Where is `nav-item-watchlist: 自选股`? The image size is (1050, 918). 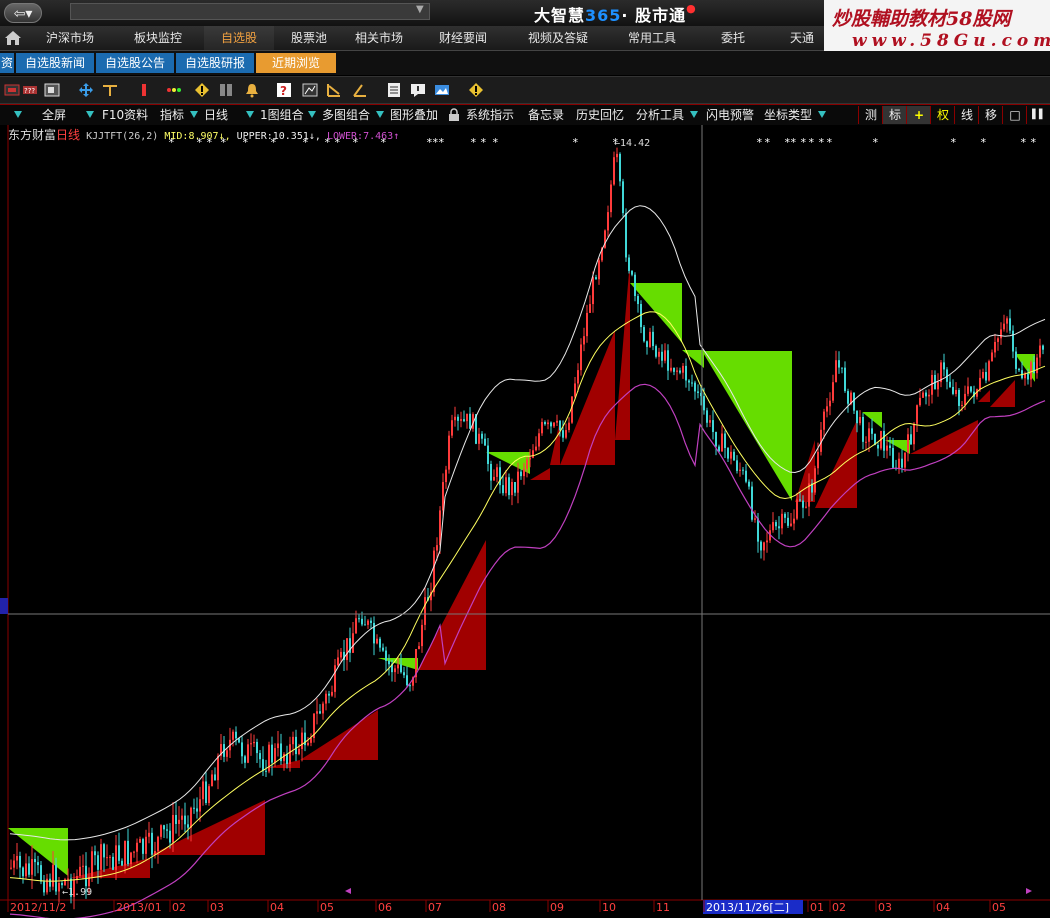
nav-item-watchlist: 自选股 is located at coordinates (239, 38).